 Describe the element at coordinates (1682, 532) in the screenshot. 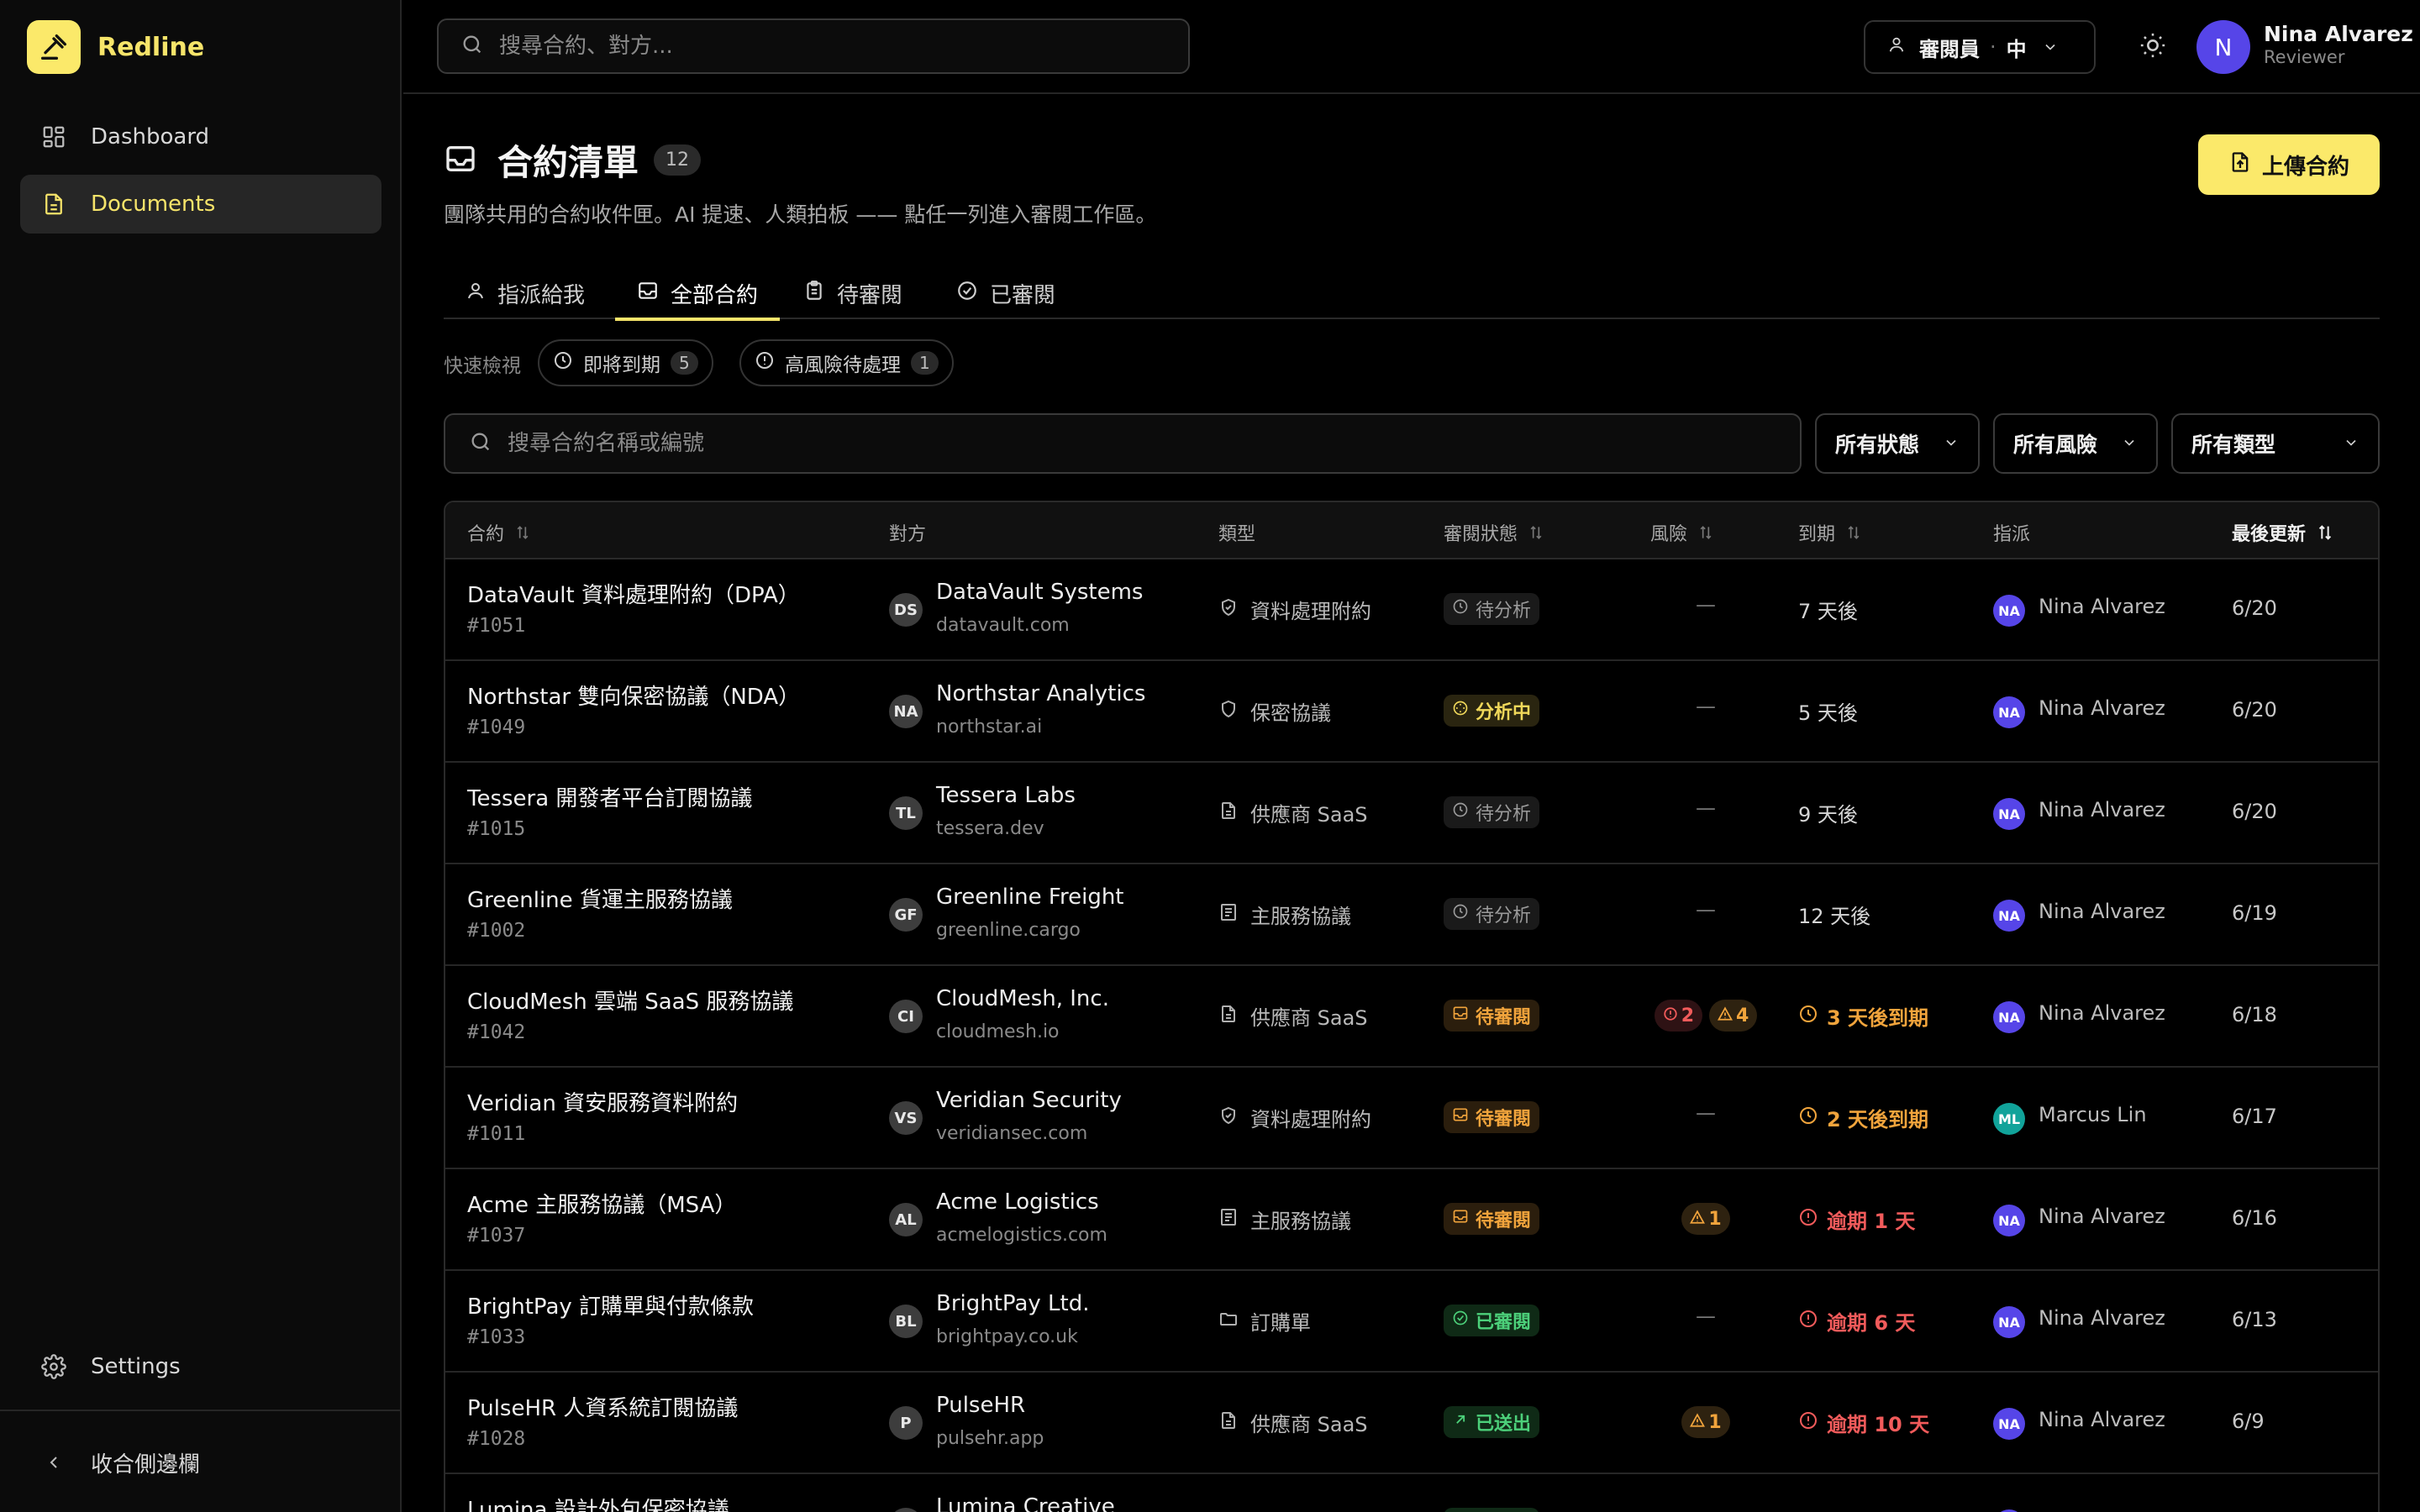

I see `column-risk: 風險` at that location.